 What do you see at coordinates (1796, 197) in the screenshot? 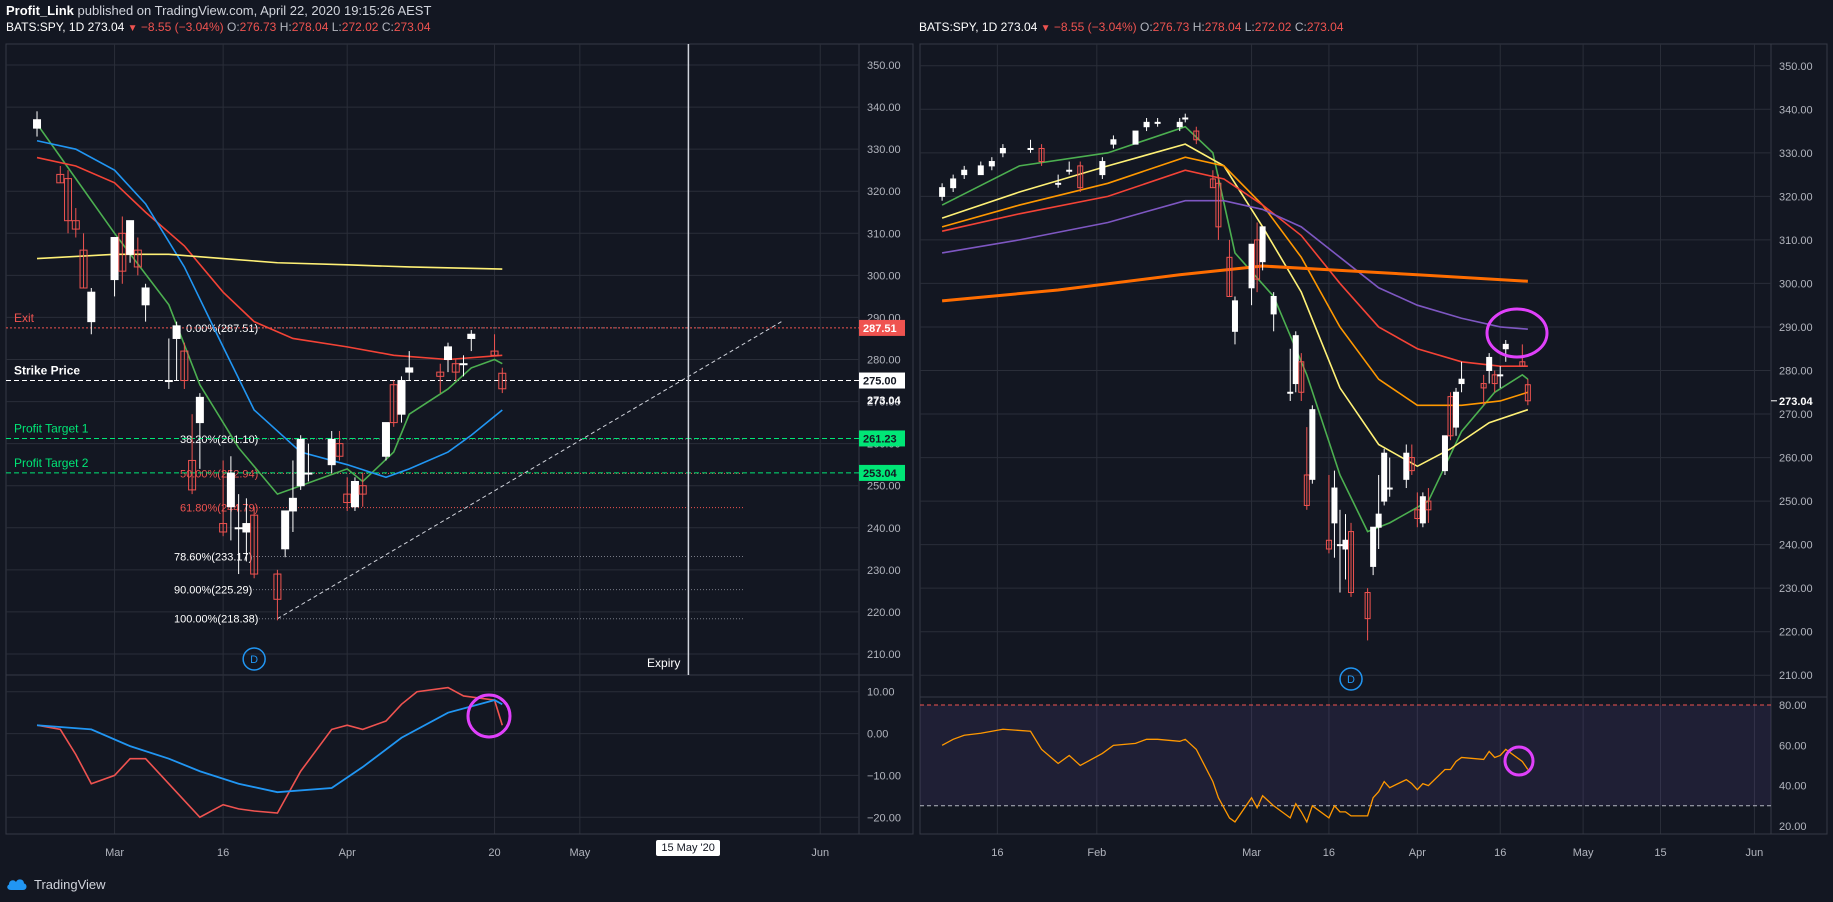
I see `y-tick-label: 320.00` at bounding box center [1796, 197].